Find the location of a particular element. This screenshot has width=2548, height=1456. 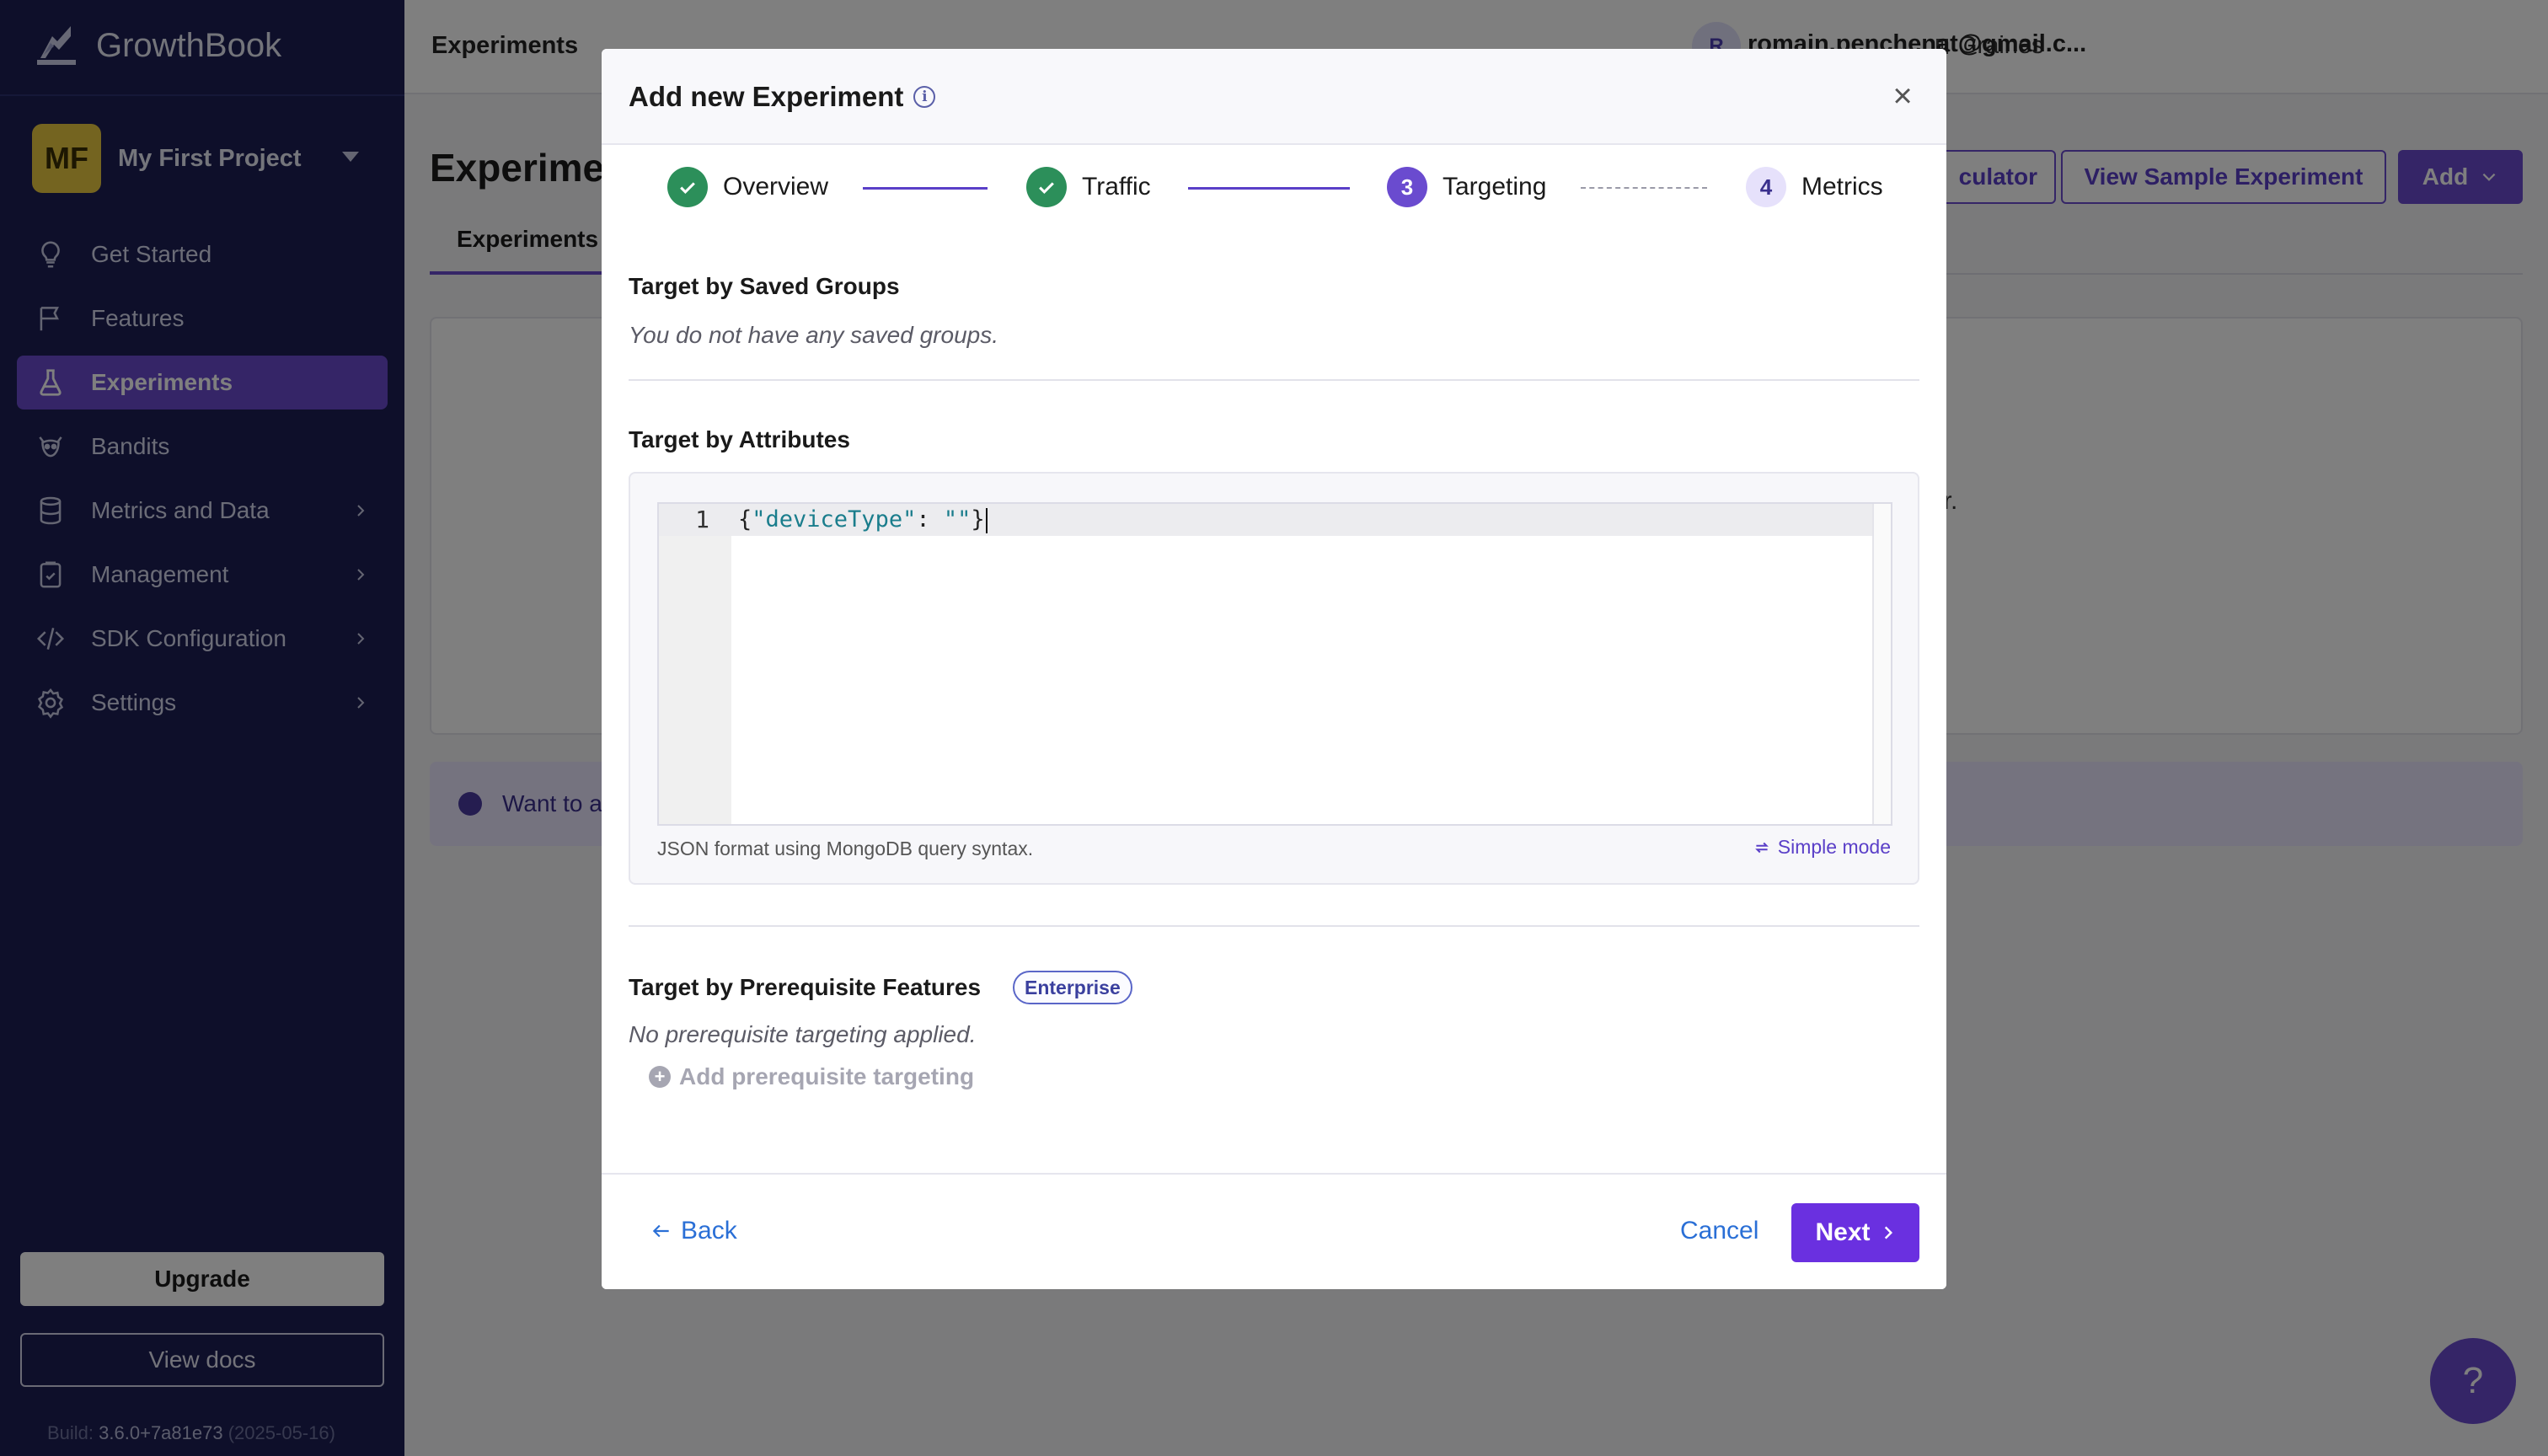

code-key: "deviceType" is located at coordinates (834, 519).